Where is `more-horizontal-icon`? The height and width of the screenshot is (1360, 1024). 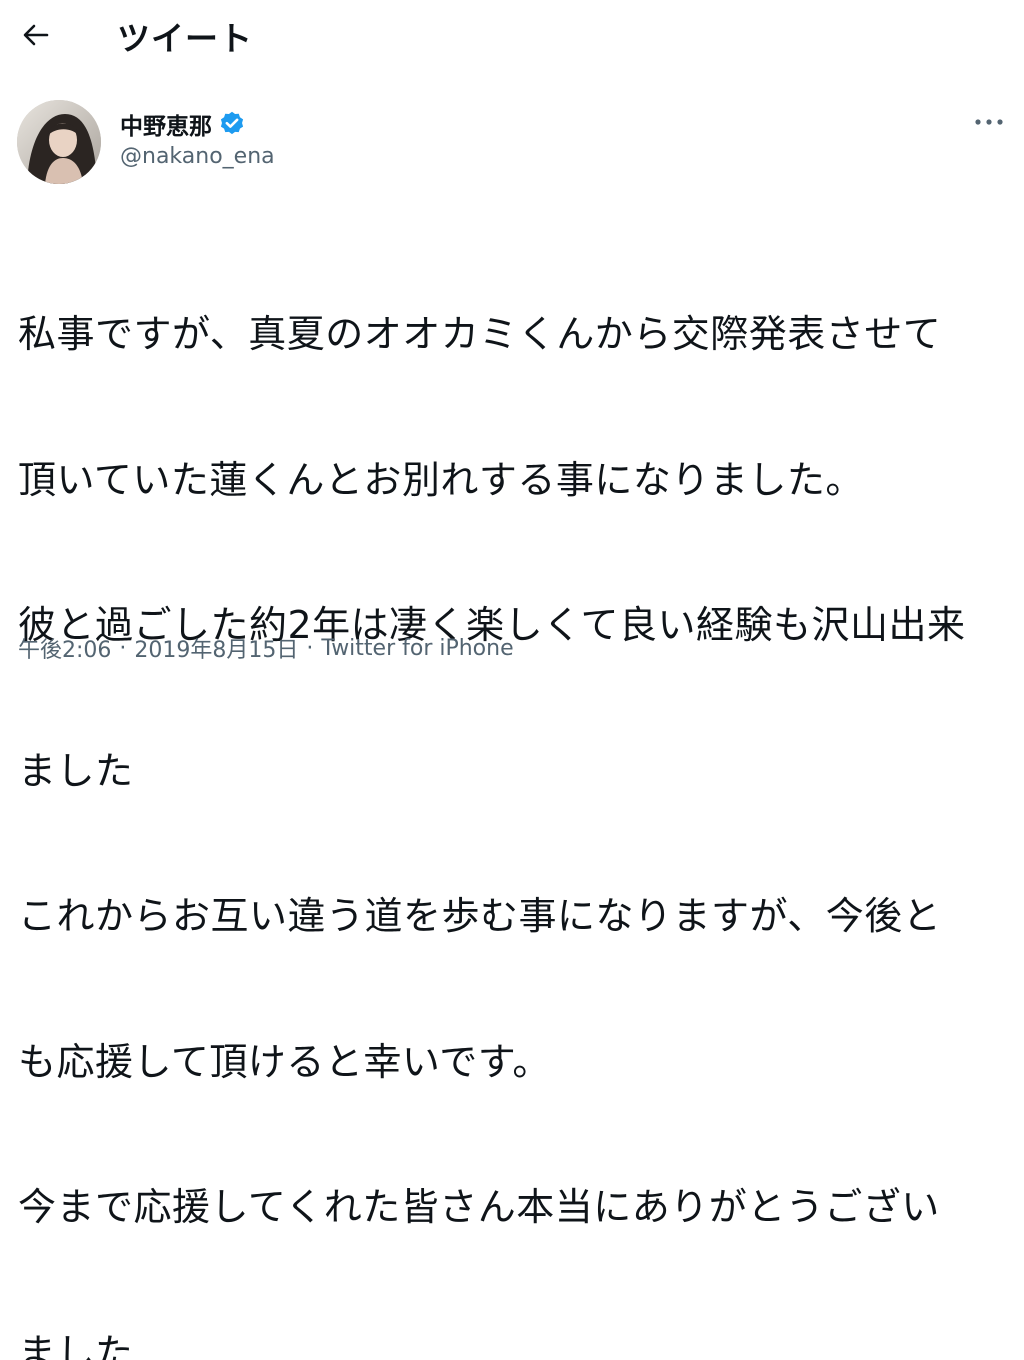 more-horizontal-icon is located at coordinates (989, 122).